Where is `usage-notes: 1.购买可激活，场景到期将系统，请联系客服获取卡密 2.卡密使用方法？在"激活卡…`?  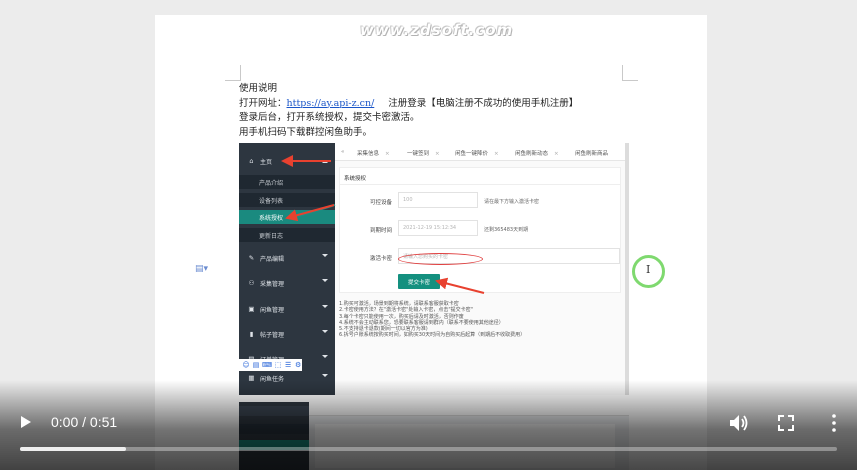
usage-notes: 1.购买可激活，场景到期将系统，请联系客服获取卡密 2.卡密使用方法？在"激活卡… is located at coordinates (480, 320).